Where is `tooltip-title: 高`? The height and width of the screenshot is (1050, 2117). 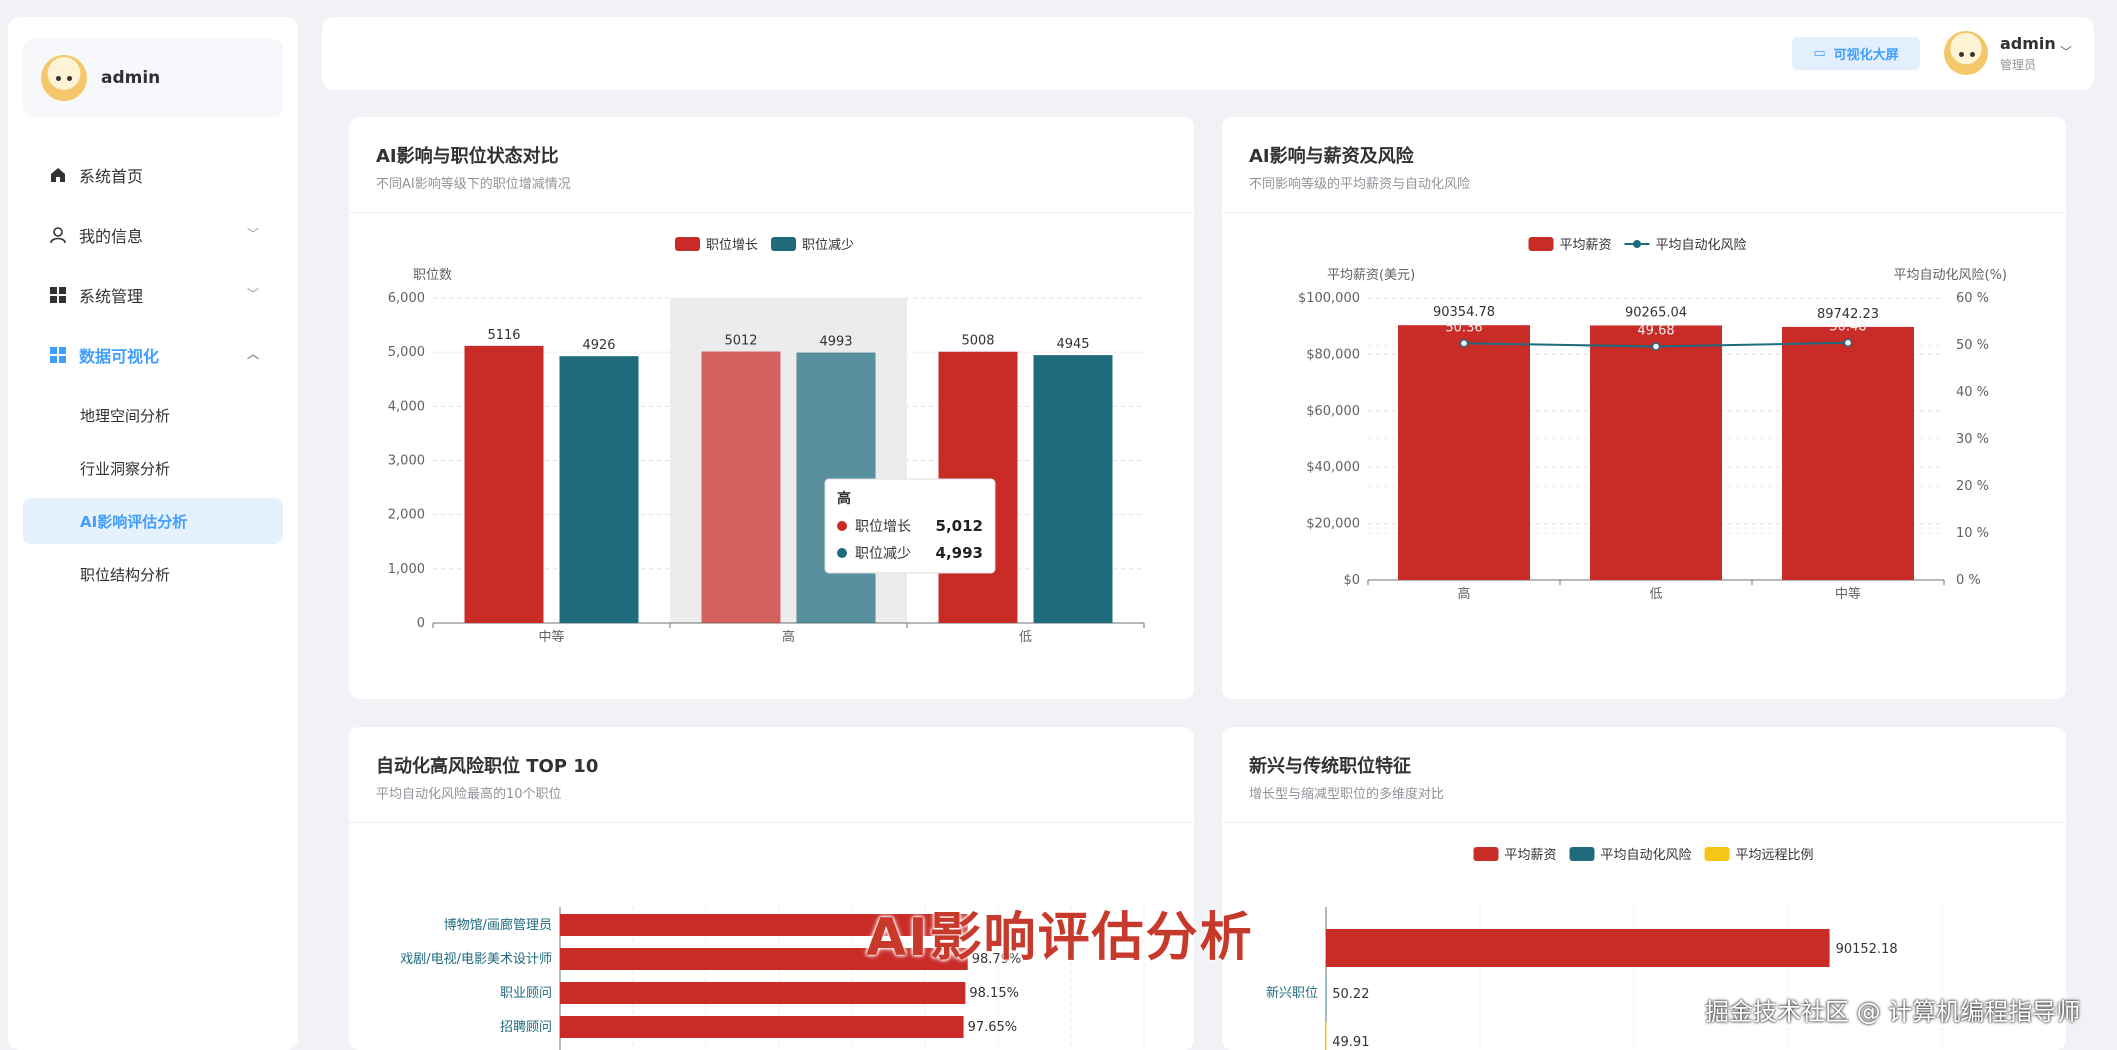 tooltip-title: 高 is located at coordinates (844, 498).